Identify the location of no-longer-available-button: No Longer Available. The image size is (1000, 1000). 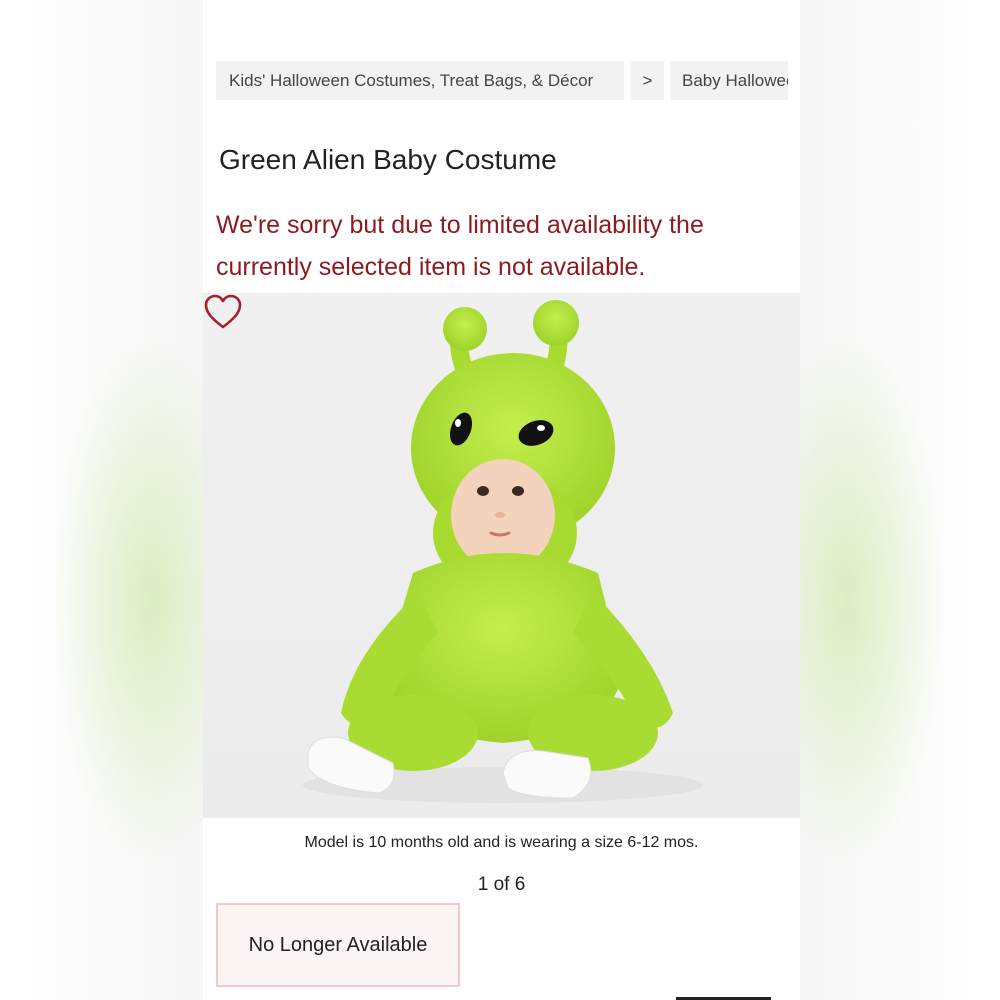
(338, 945).